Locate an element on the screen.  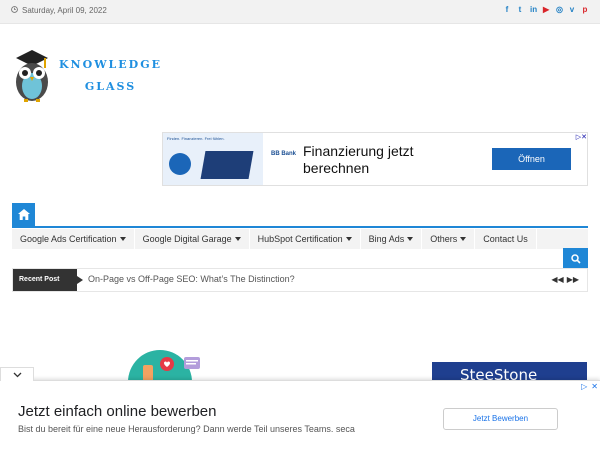
nav-item-label: Contact Us is located at coordinates (505, 239).